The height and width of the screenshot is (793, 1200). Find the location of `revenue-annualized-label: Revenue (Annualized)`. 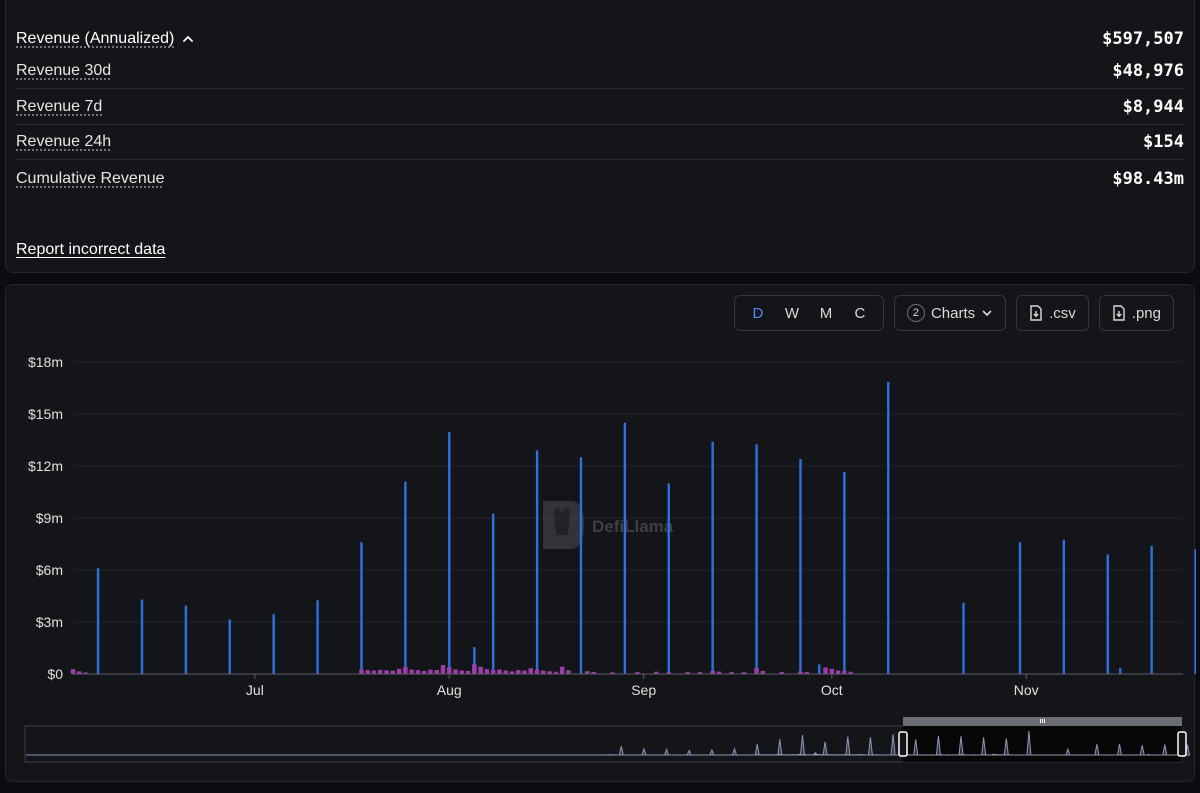

revenue-annualized-label: Revenue (Annualized) is located at coordinates (95, 38).